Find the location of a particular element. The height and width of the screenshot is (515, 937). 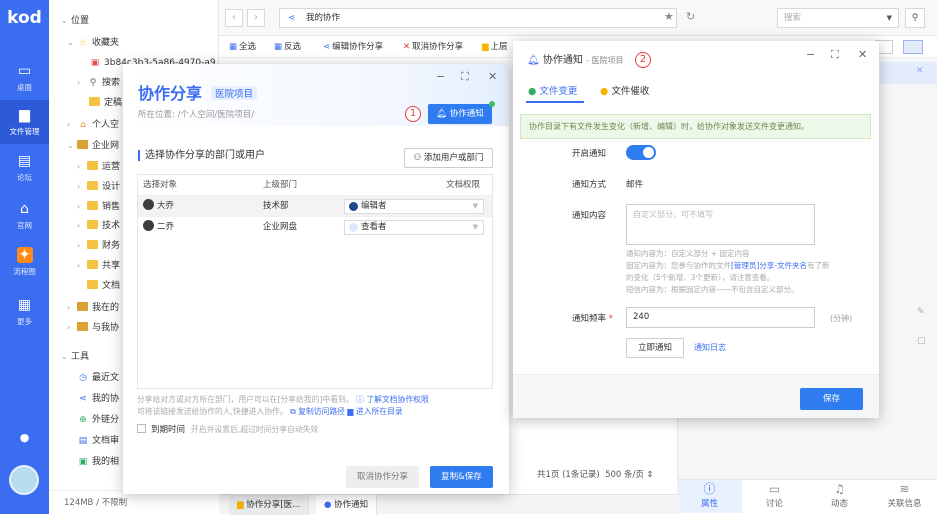

nav-forum: ▤ 论坛 is located at coordinates (24, 170).